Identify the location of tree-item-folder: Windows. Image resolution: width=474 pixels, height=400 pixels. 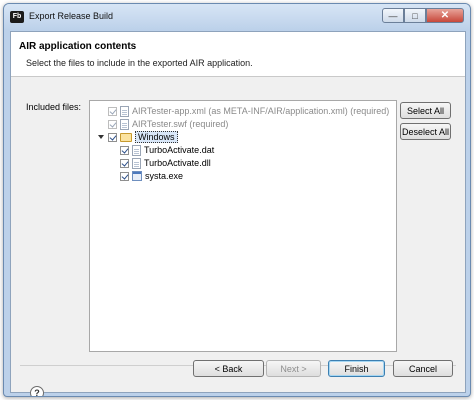
(138, 137).